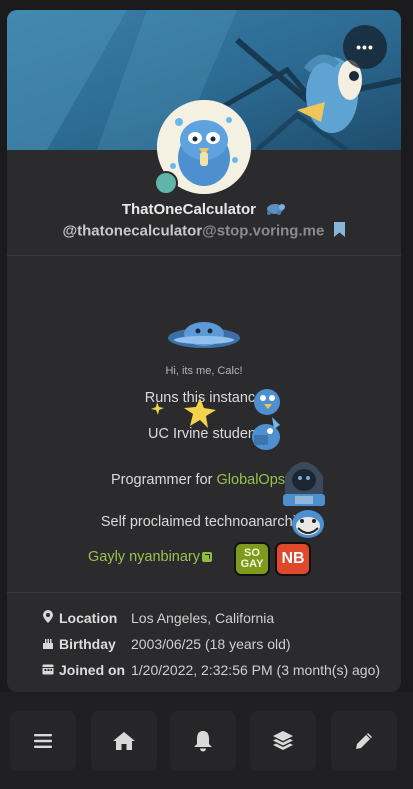 This screenshot has height=789, width=413. I want to click on field-birthday: Birthday 2003/06/25 (18 years old), so click(221, 644).